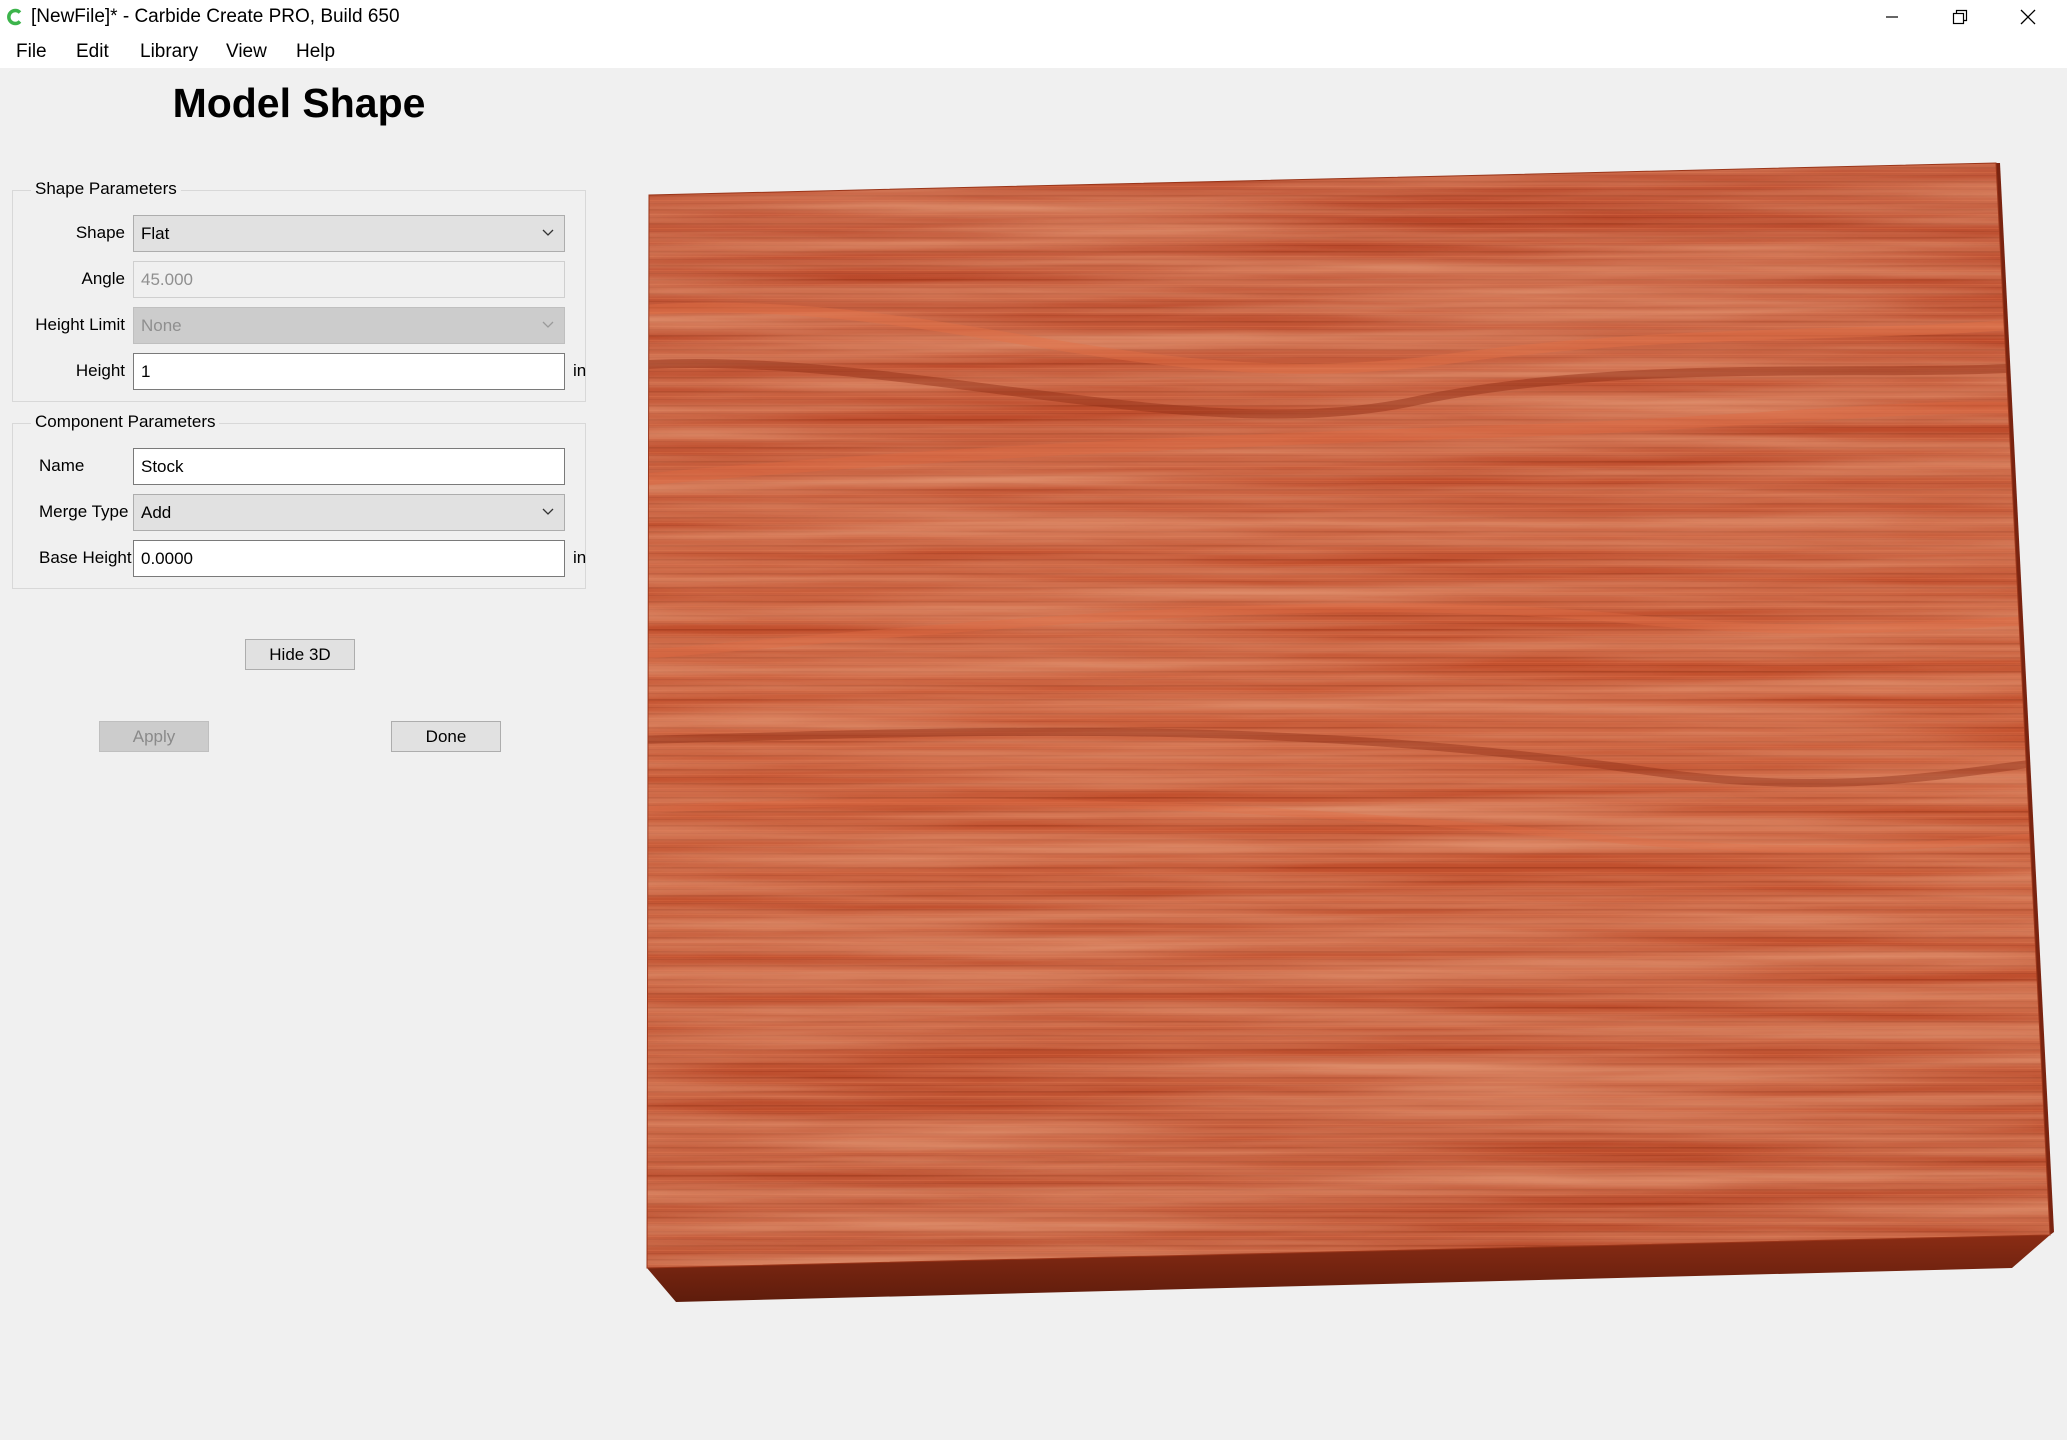 Image resolution: width=2067 pixels, height=1440 pixels. I want to click on angle-value: 45.000, so click(167, 279).